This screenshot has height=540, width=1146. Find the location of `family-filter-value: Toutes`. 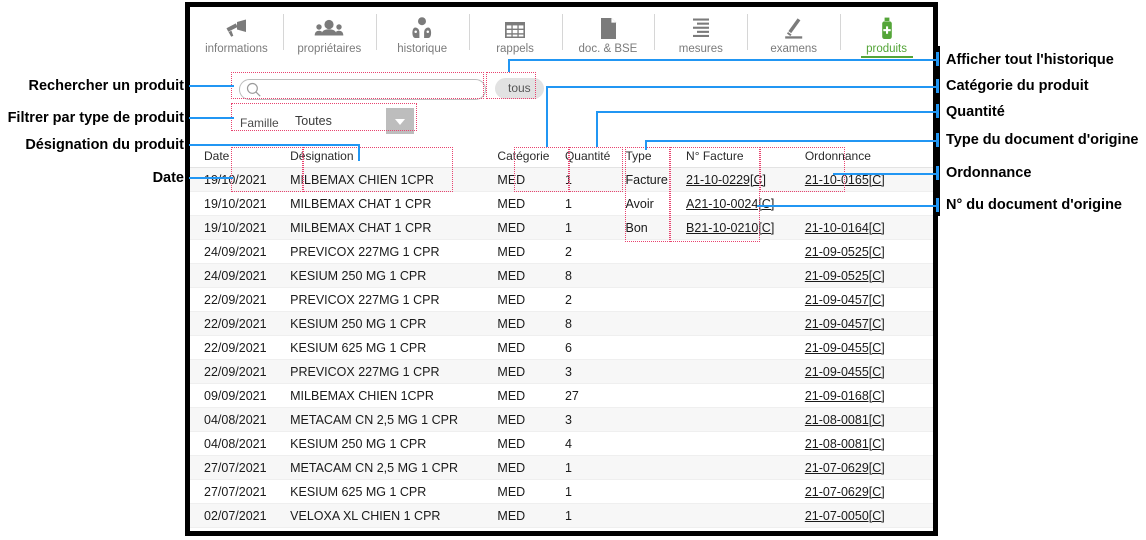

family-filter-value: Toutes is located at coordinates (313, 121).